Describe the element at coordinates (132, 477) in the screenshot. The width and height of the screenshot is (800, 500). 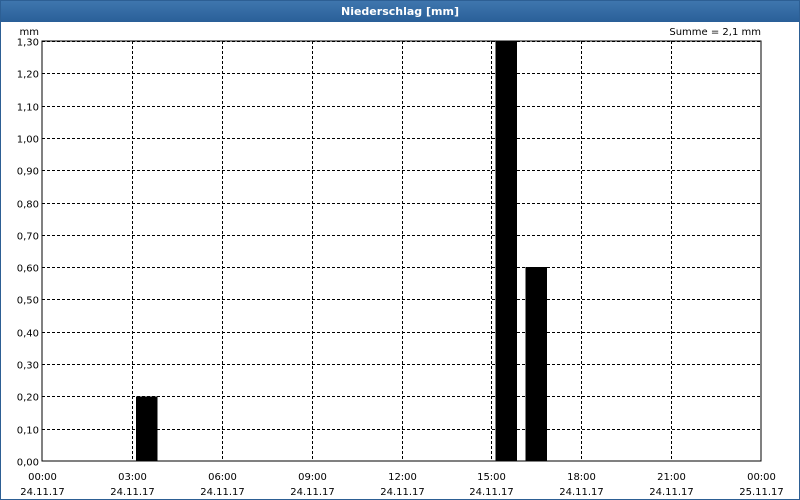
I see `x-tick-time-label: 03:00` at that location.